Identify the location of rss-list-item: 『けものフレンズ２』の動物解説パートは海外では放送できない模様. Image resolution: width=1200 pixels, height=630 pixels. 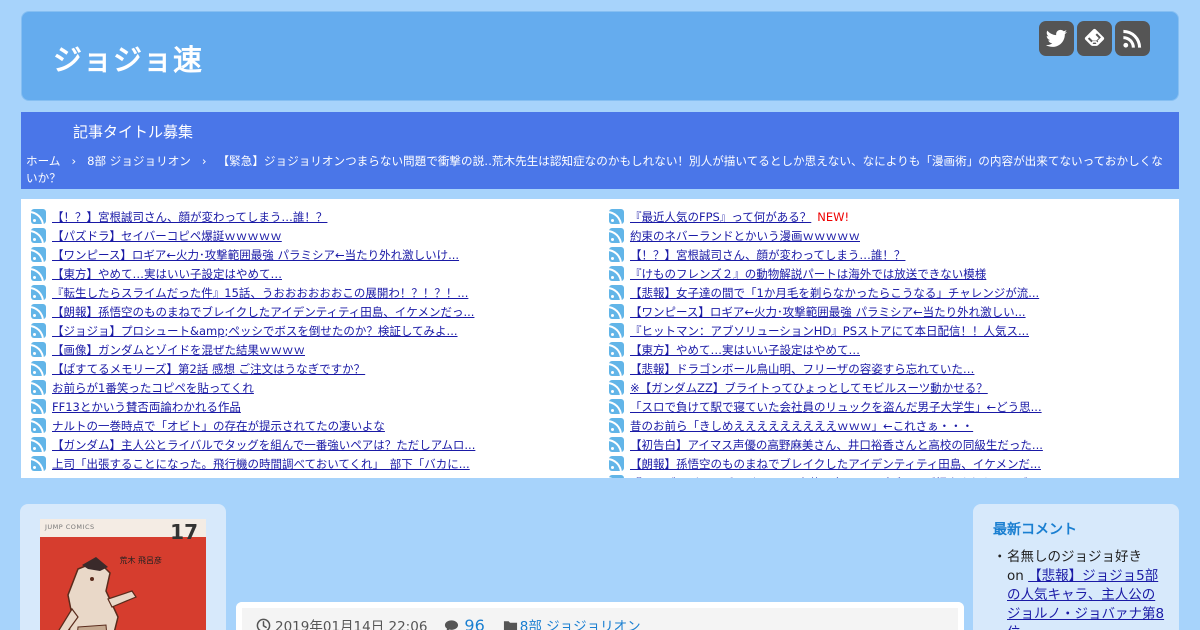
(826, 273).